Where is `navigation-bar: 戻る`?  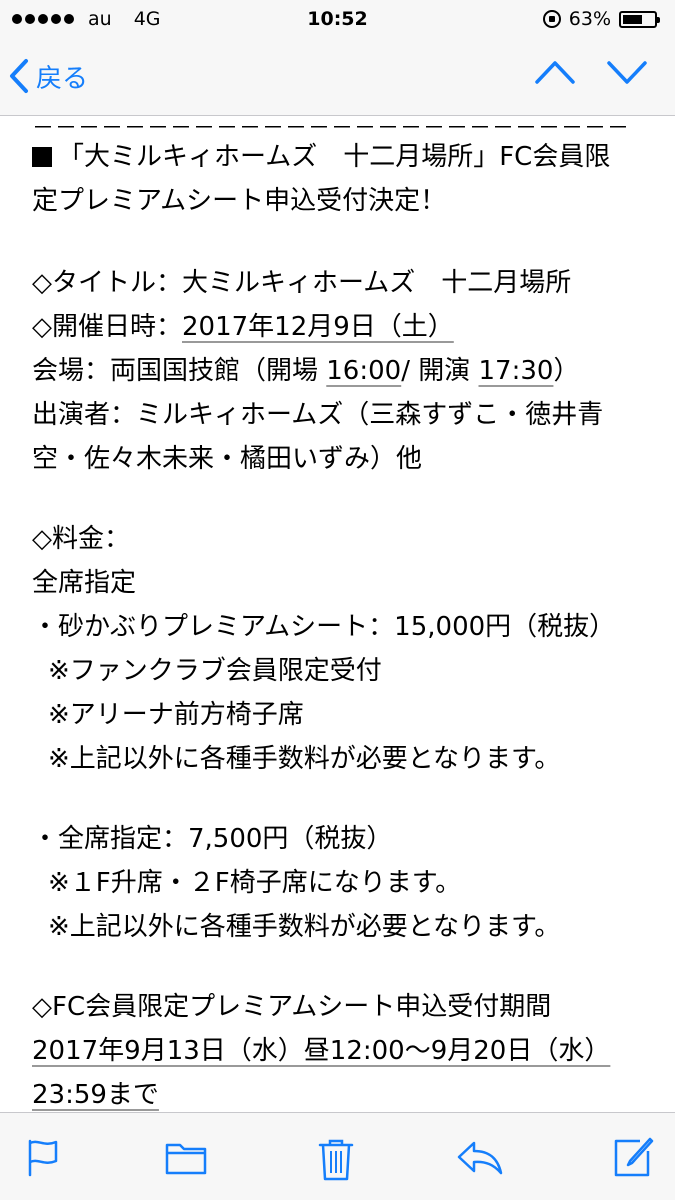
navigation-bar: 戻る is located at coordinates (337, 78).